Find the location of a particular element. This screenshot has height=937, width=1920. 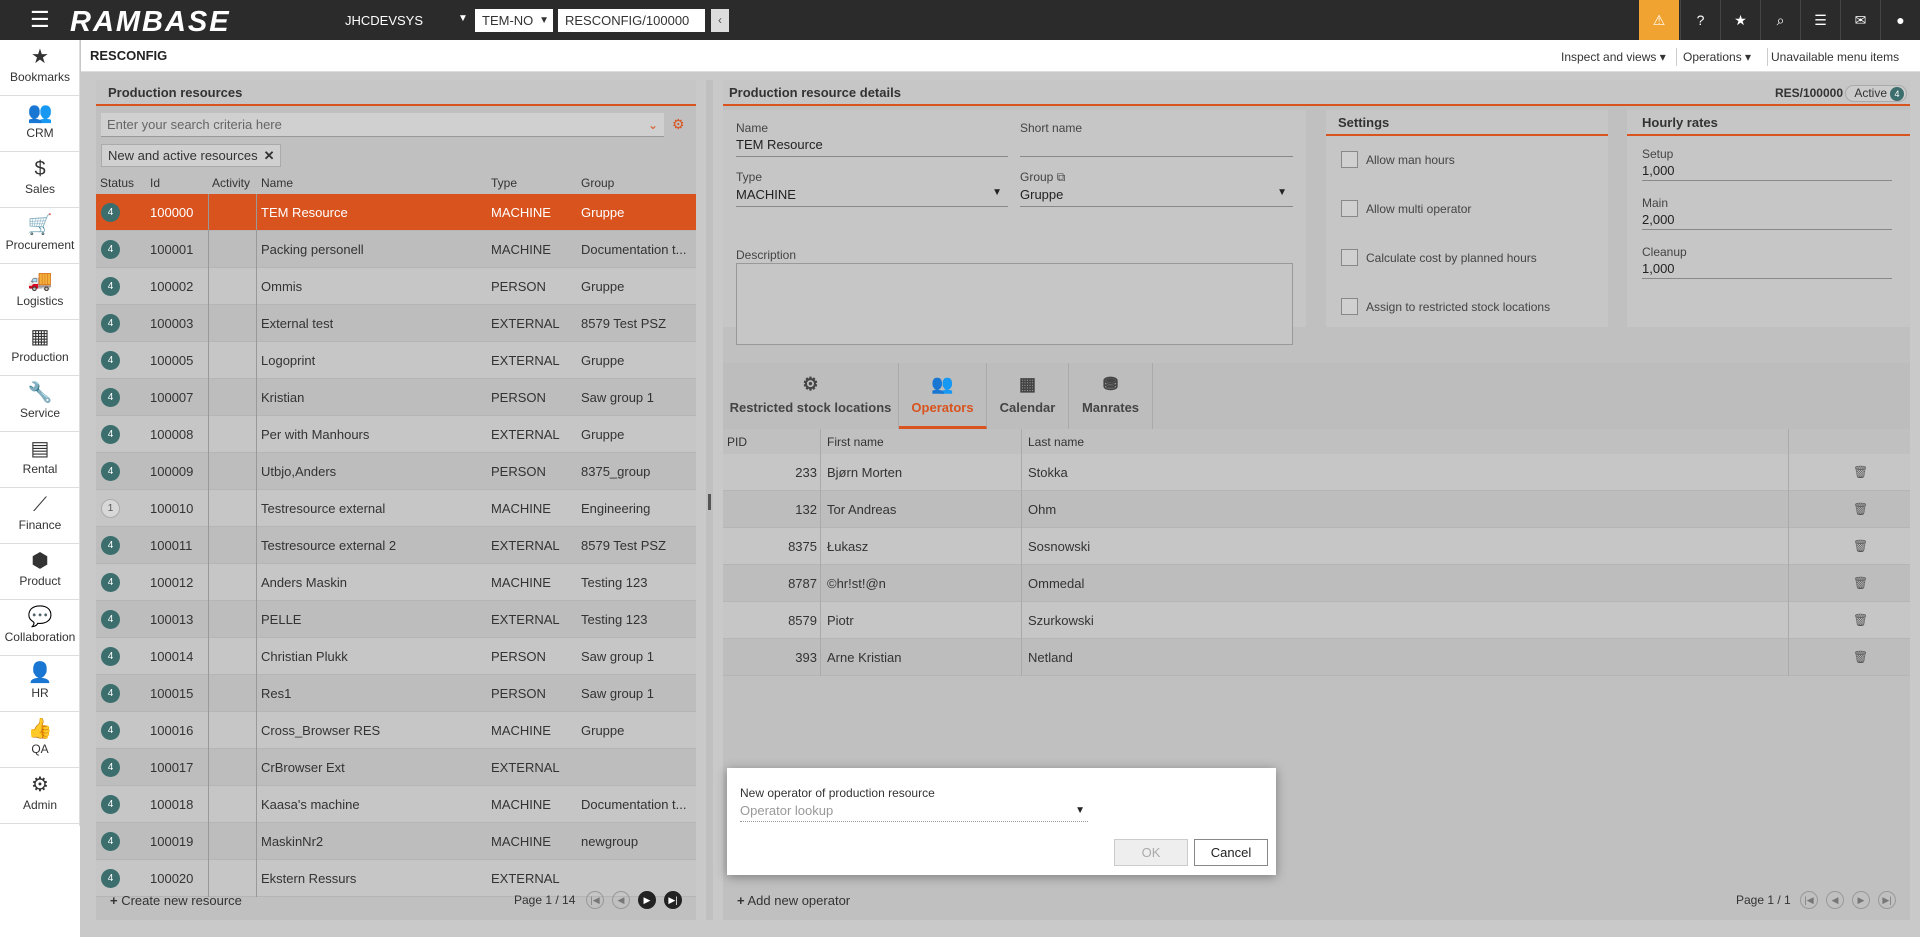

path-input: RESCONFIG/100000 is located at coordinates (631, 20).